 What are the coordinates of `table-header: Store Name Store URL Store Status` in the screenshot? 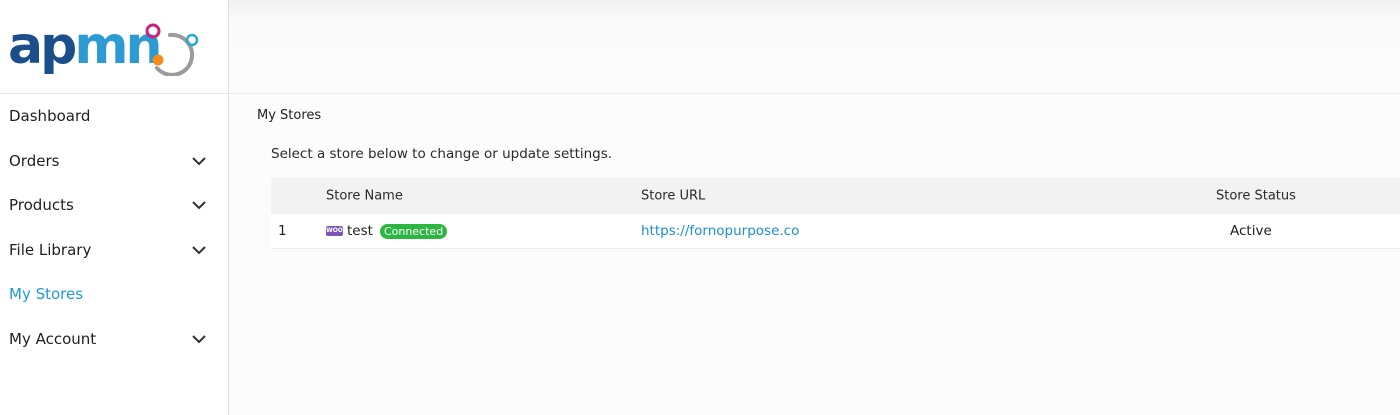 It's located at (835, 196).